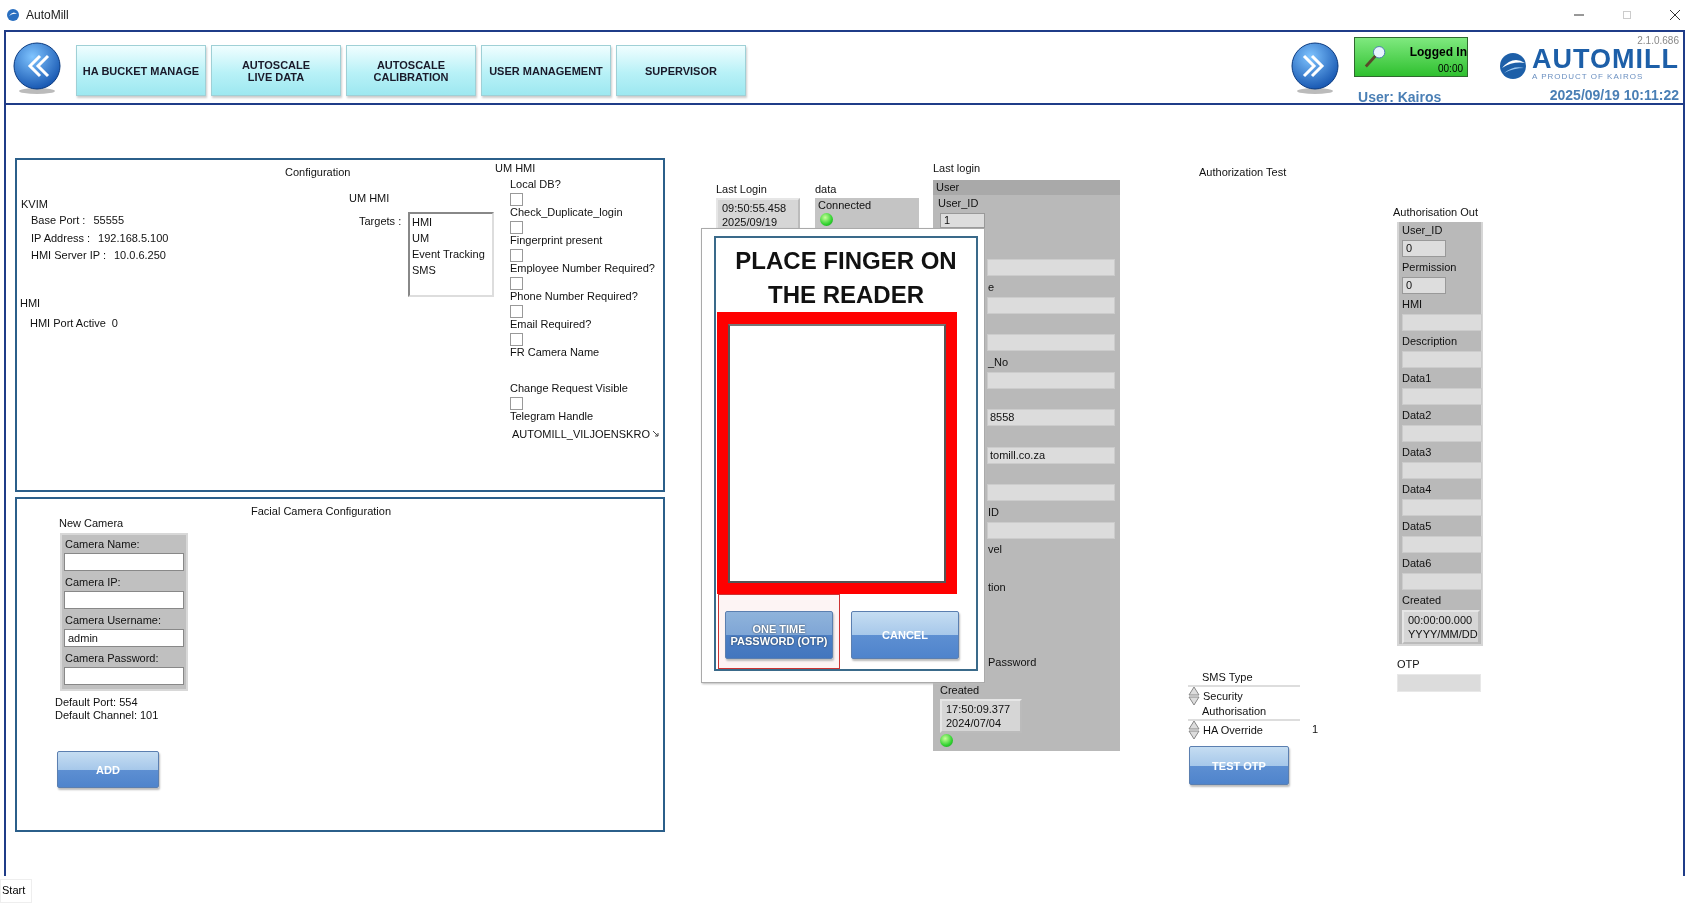 The image size is (1689, 904). Describe the element at coordinates (276, 70) in the screenshot. I see `nav-button: AUTOSCALE LIVE DATA` at that location.